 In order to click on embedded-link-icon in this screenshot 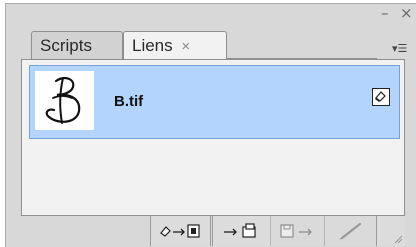, I will do `click(381, 97)`.